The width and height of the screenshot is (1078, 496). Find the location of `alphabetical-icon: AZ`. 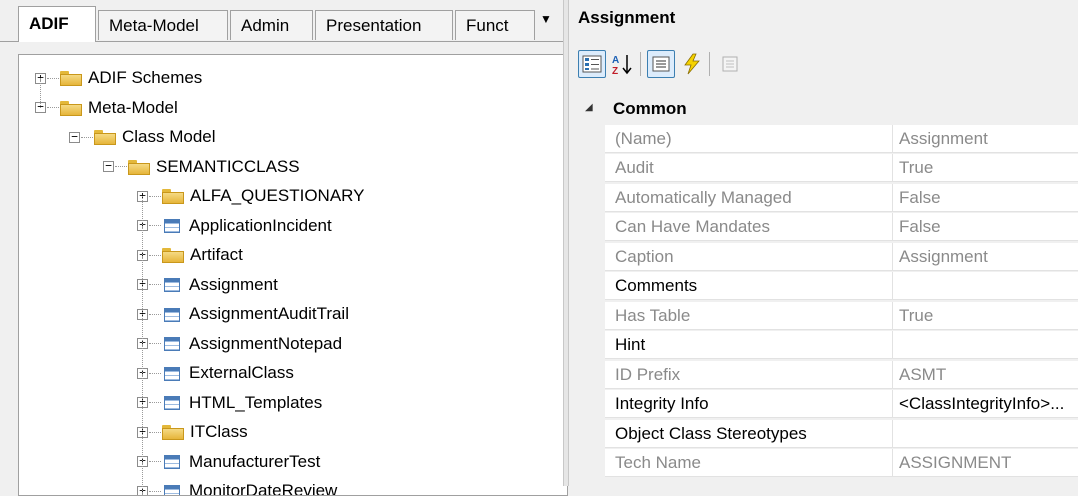

alphabetical-icon: AZ is located at coordinates (623, 64).